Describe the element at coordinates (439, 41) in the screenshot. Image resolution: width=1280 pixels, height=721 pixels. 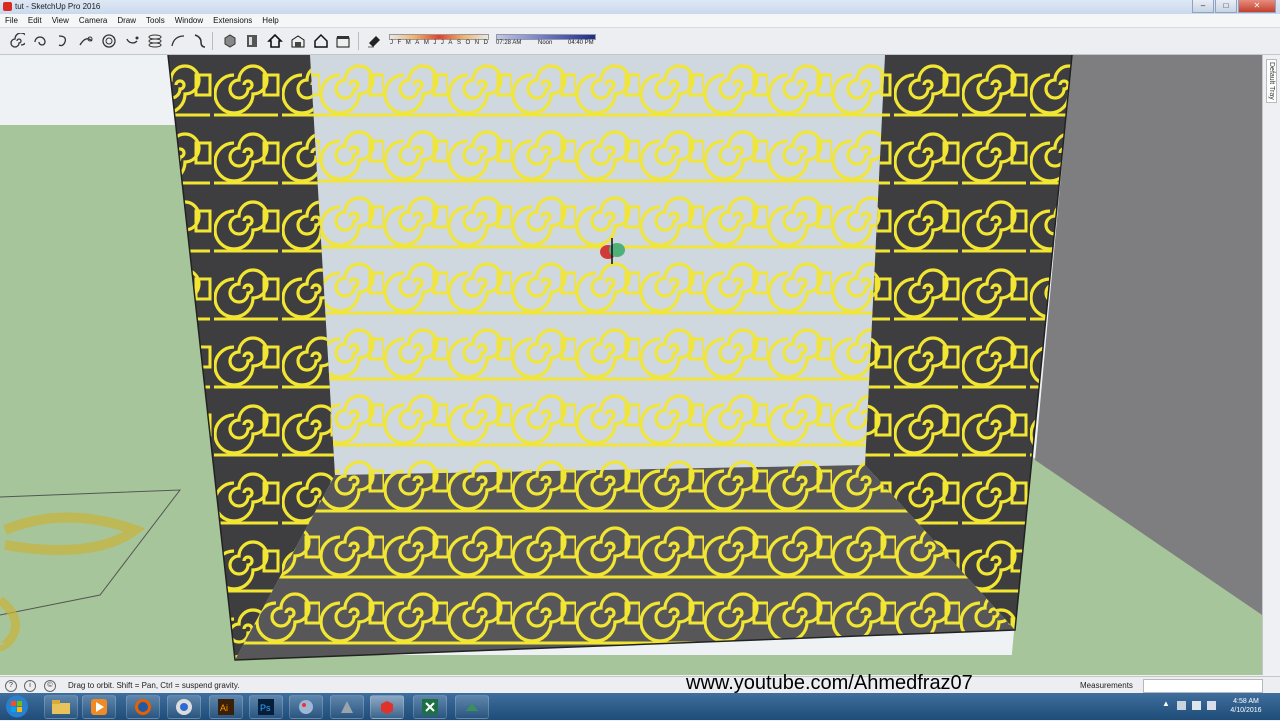
I see `shadow-month-slider: J F M A M J J A S O N D` at that location.